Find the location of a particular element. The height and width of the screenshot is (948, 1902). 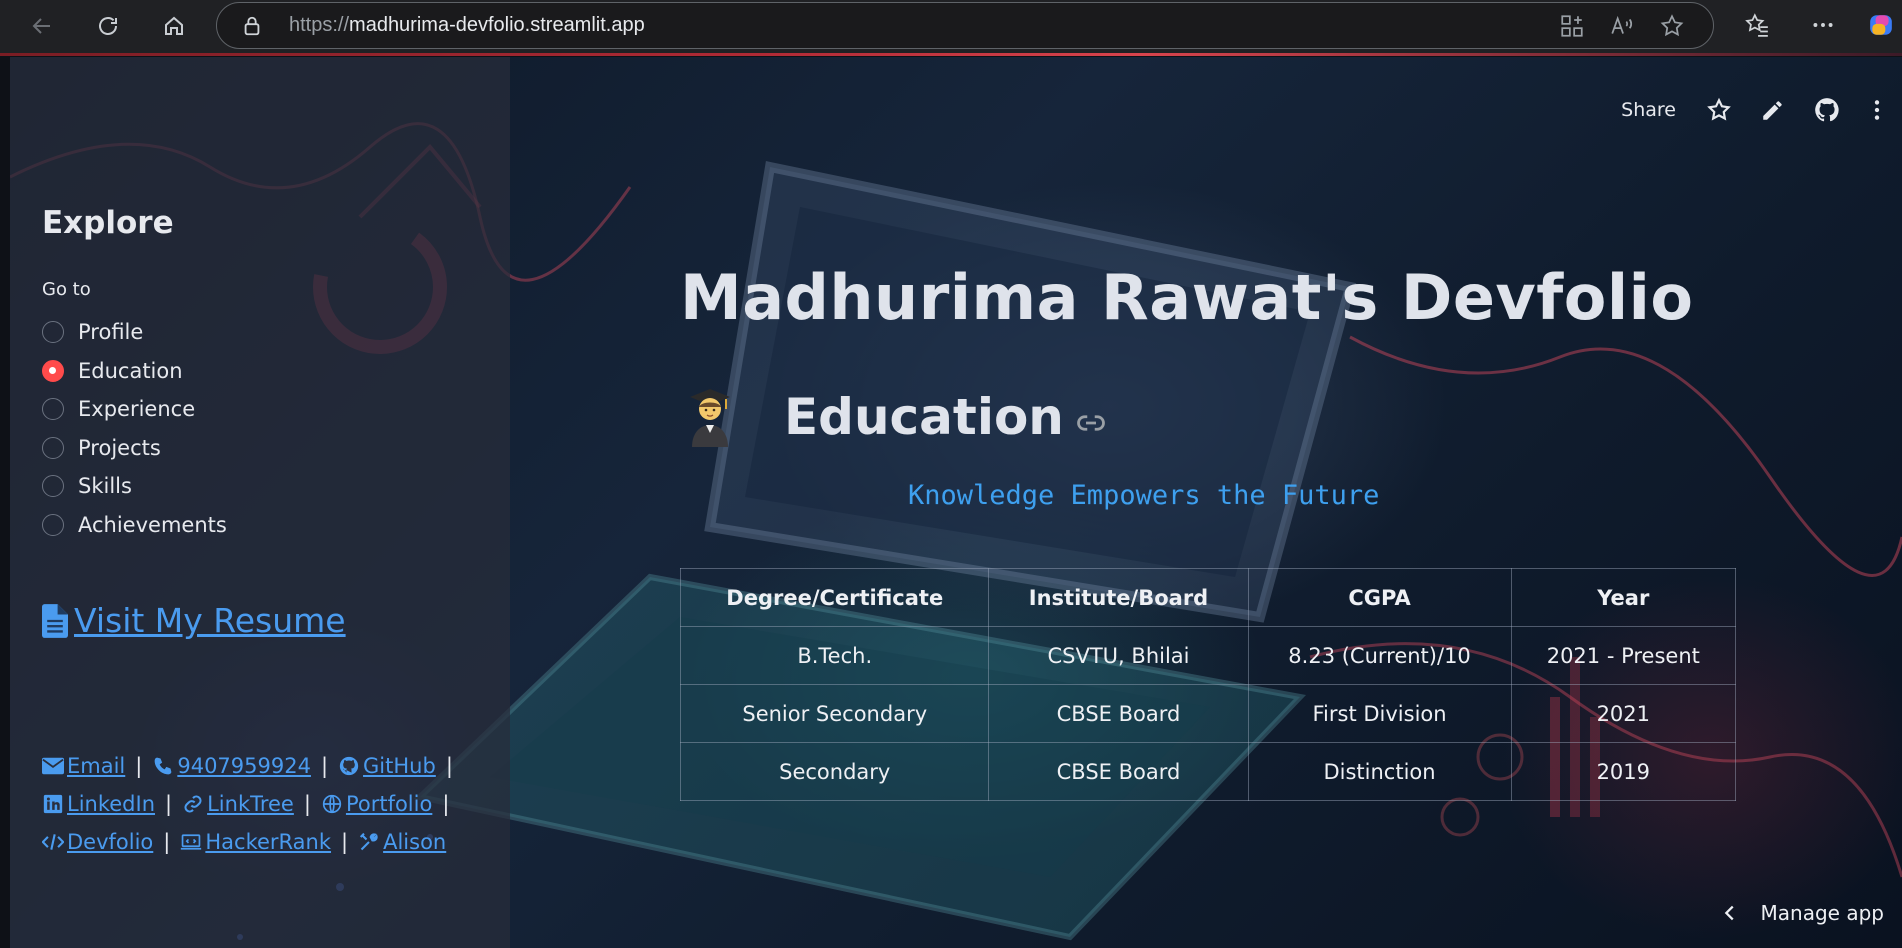

phone-icon is located at coordinates (163, 766).